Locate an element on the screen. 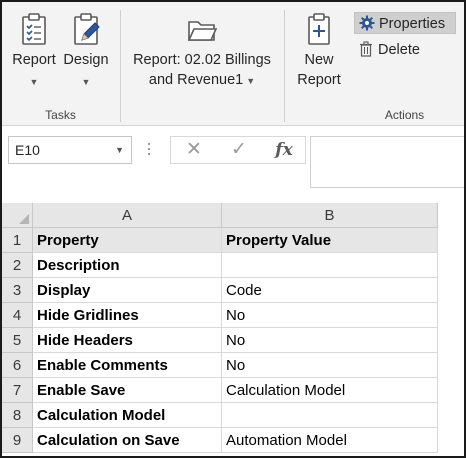  cell-property-name: Calculation Model is located at coordinates (127, 415).